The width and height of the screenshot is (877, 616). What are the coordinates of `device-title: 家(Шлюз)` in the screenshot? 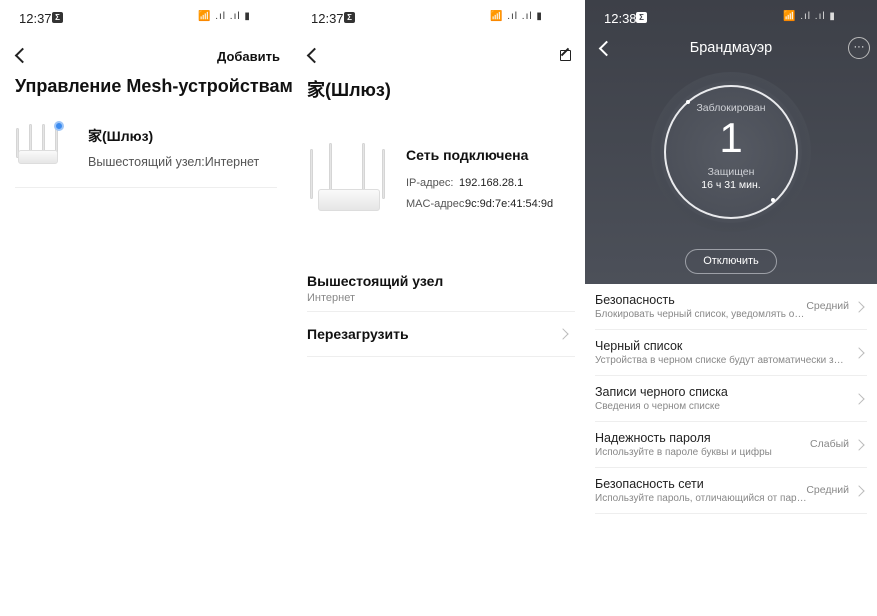 It's located at (349, 90).